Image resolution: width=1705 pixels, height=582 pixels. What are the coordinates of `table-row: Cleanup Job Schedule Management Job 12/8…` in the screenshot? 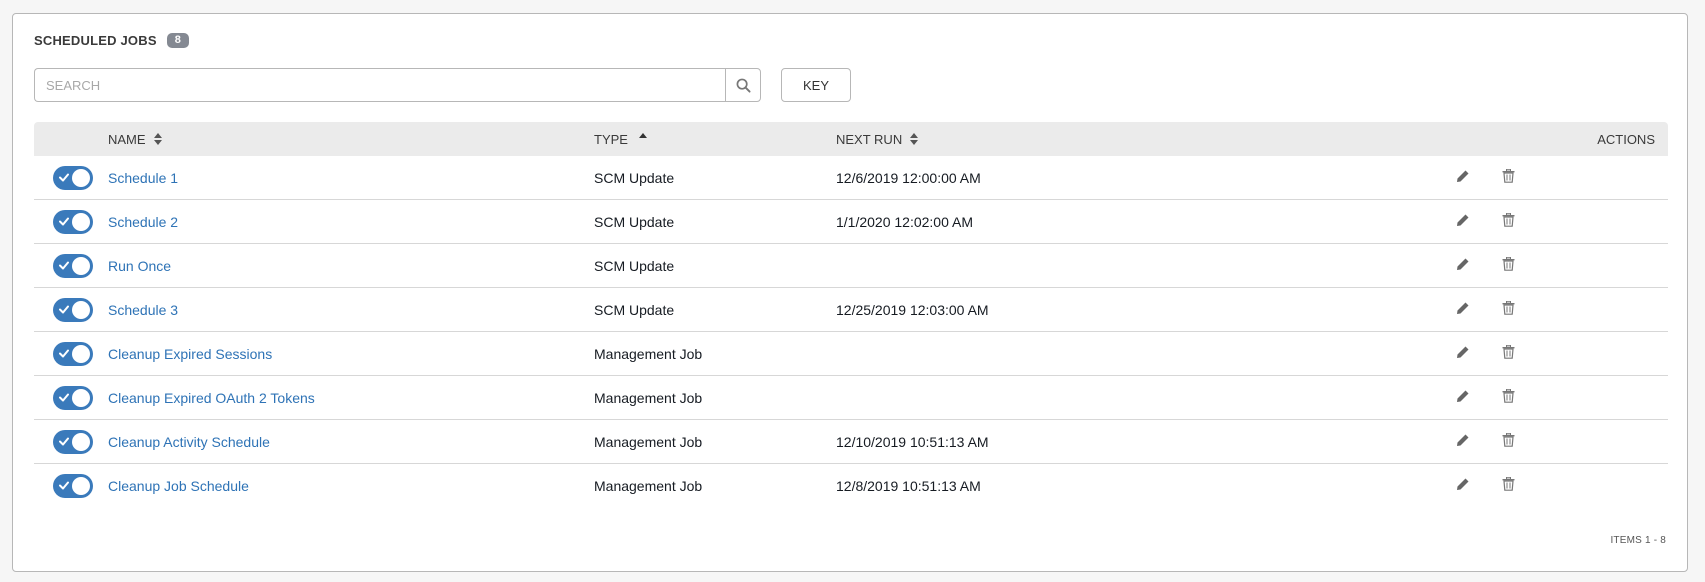 It's located at (851, 486).